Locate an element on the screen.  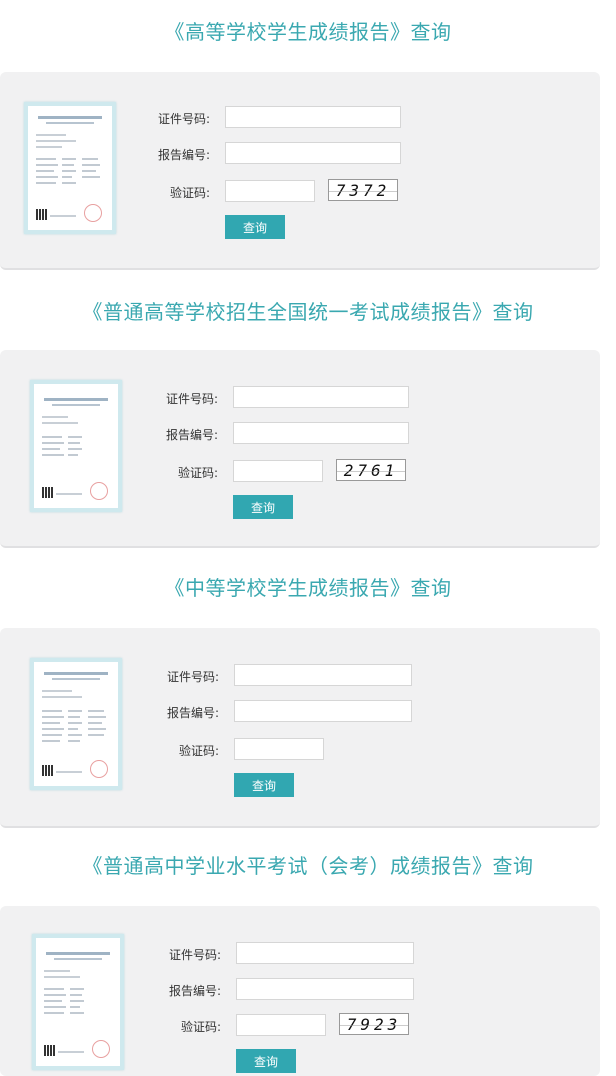
section-title-1: 《高等学校学生成绩报告》查询 is located at coordinates (308, 32).